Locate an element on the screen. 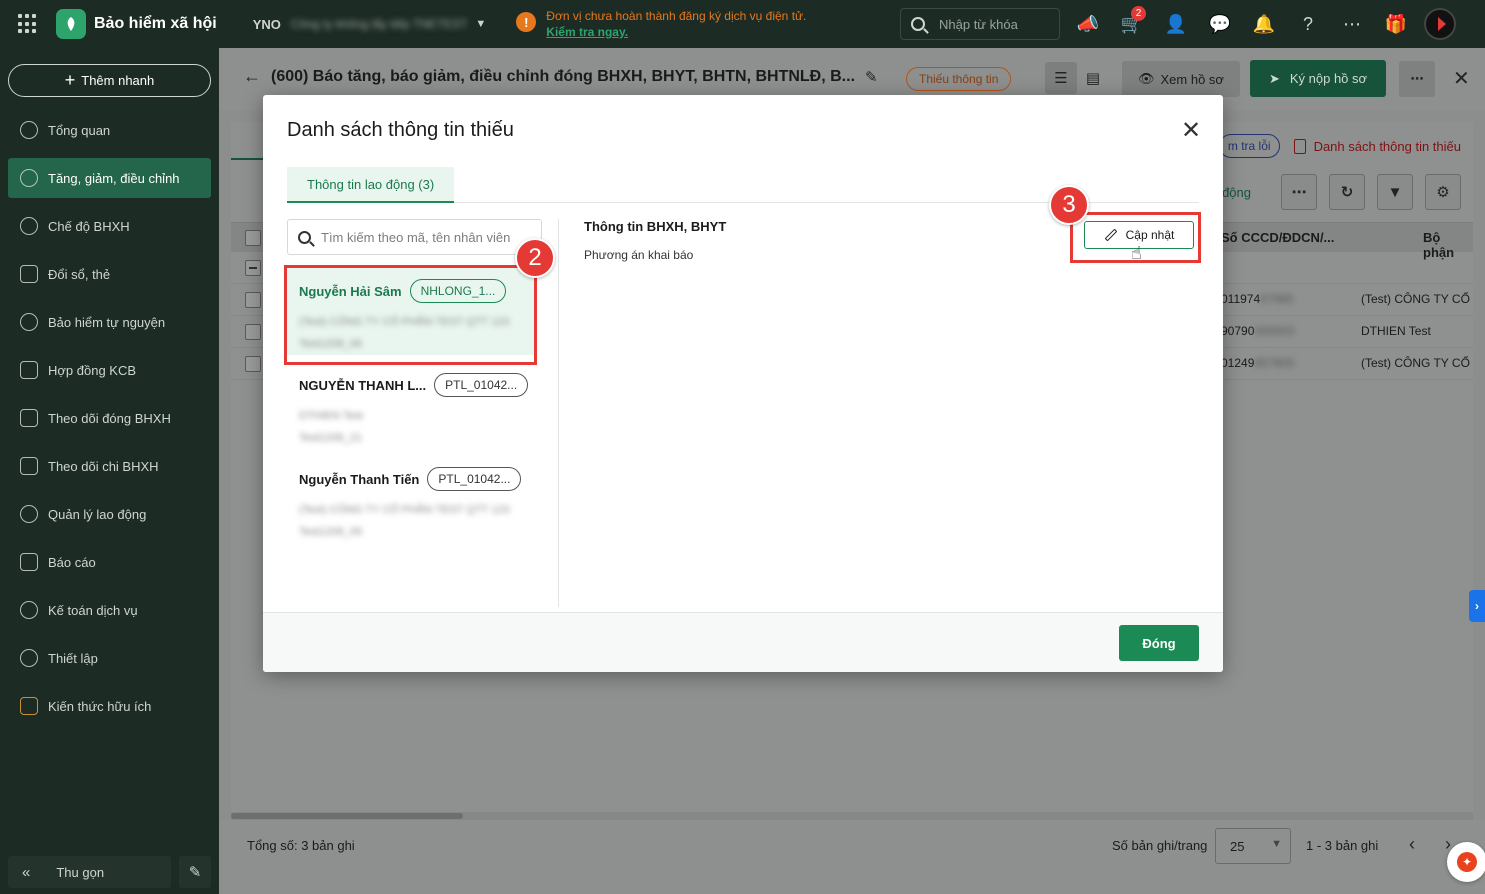  tab-employee-info: Thông tin lao động (3) is located at coordinates (371, 185).